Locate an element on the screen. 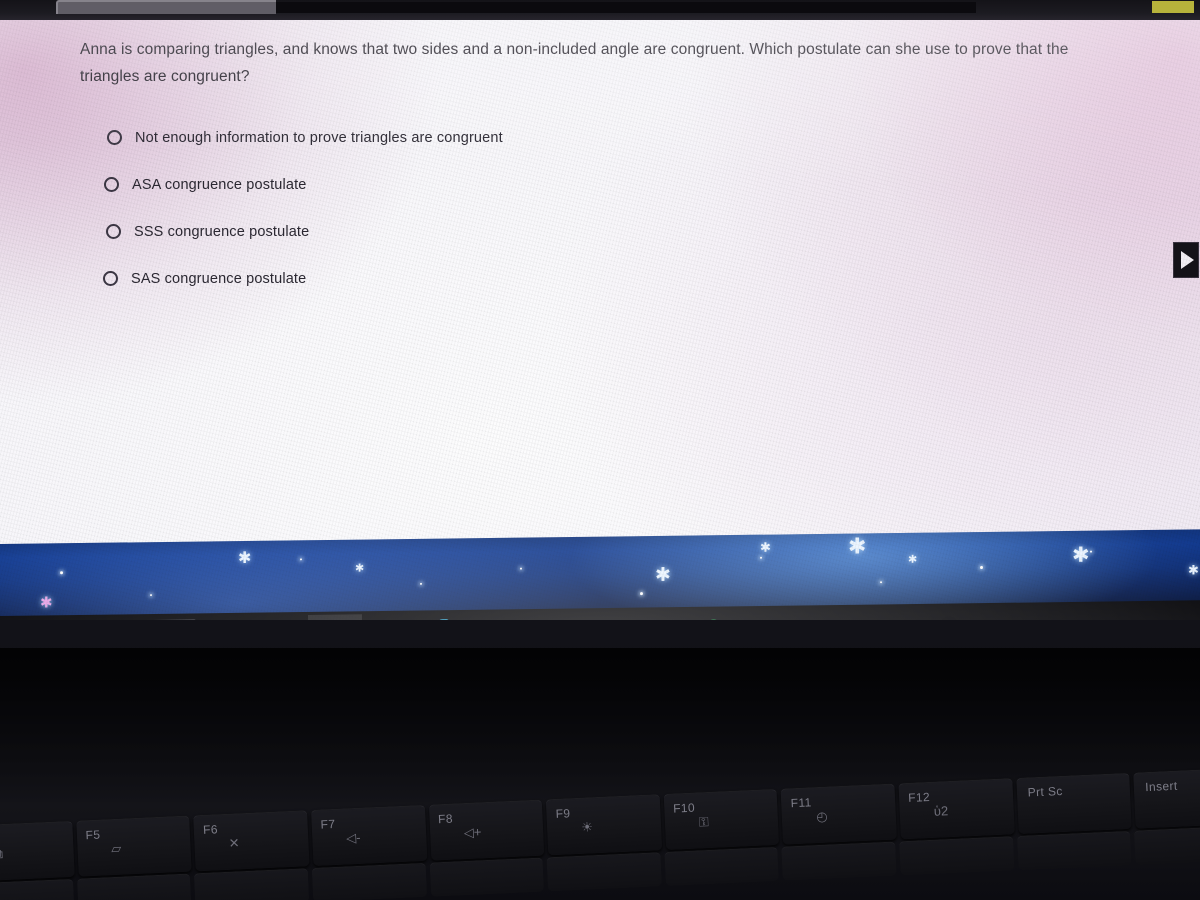 This screenshot has width=1200, height=900. taskbar-item-search is located at coordinates (227, 618).